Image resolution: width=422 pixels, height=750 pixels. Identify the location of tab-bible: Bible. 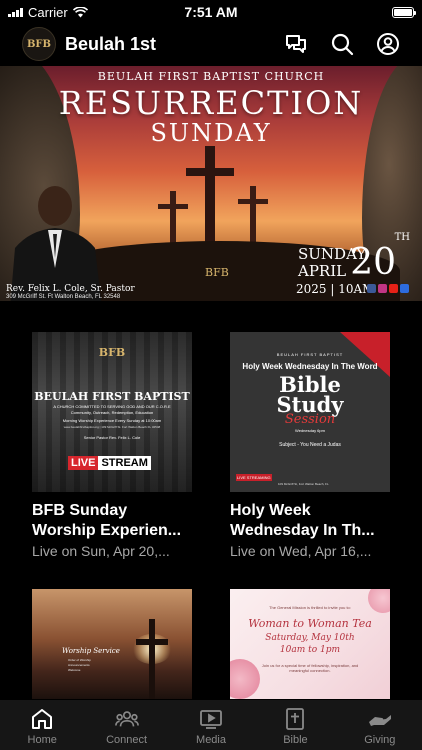
(295, 725).